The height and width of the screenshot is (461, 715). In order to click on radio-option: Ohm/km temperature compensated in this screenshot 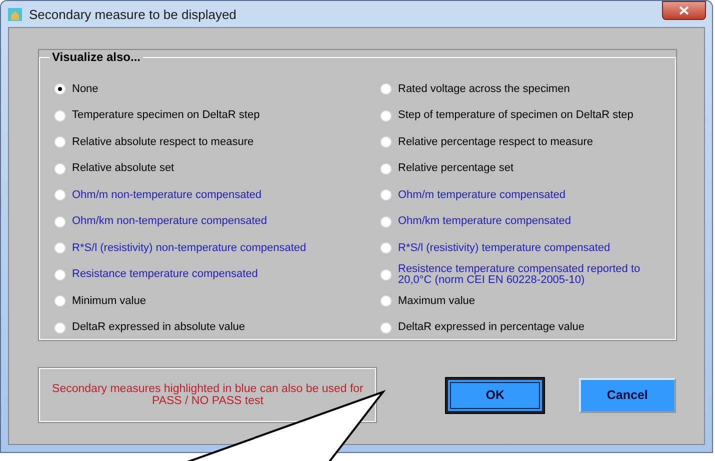, I will do `click(522, 221)`.